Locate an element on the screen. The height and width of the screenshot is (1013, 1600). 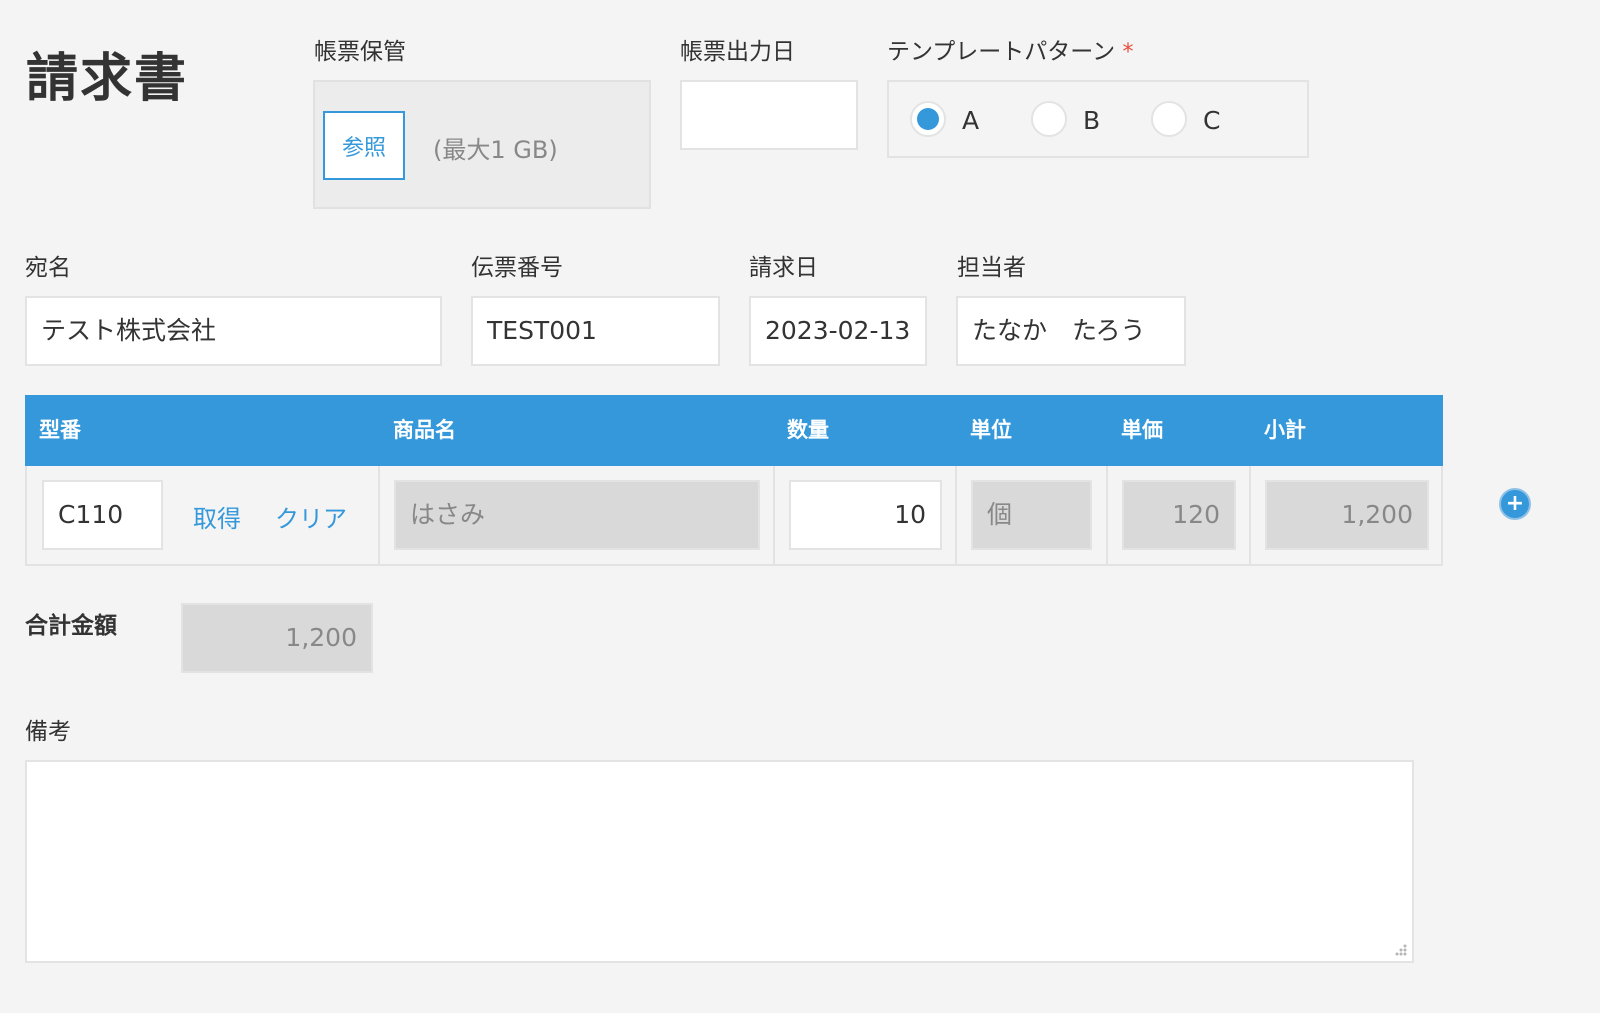
file-size-limit: (最大1 GB) is located at coordinates (495, 150).